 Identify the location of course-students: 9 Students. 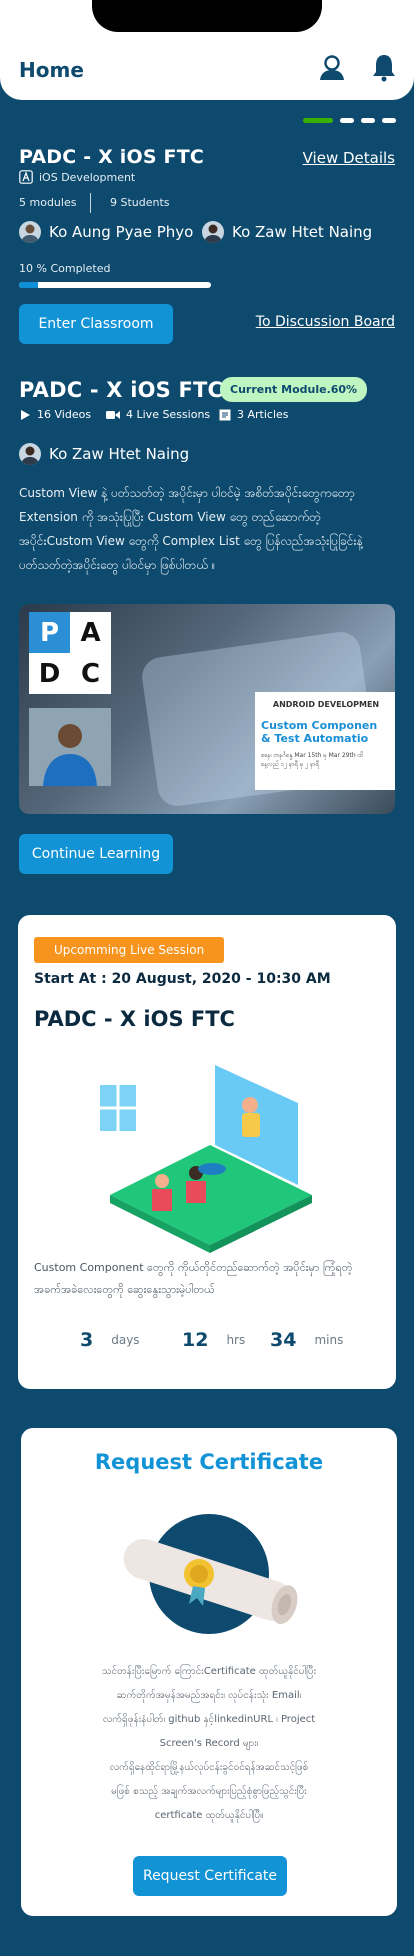
(140, 202).